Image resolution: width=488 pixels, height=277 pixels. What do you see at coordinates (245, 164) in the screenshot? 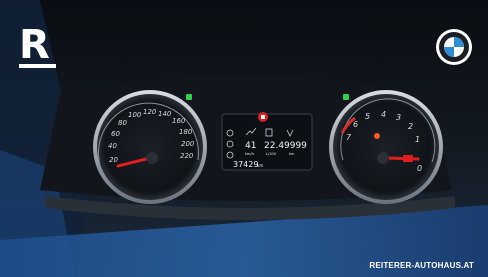
I see `odometer-value: 37429` at bounding box center [245, 164].